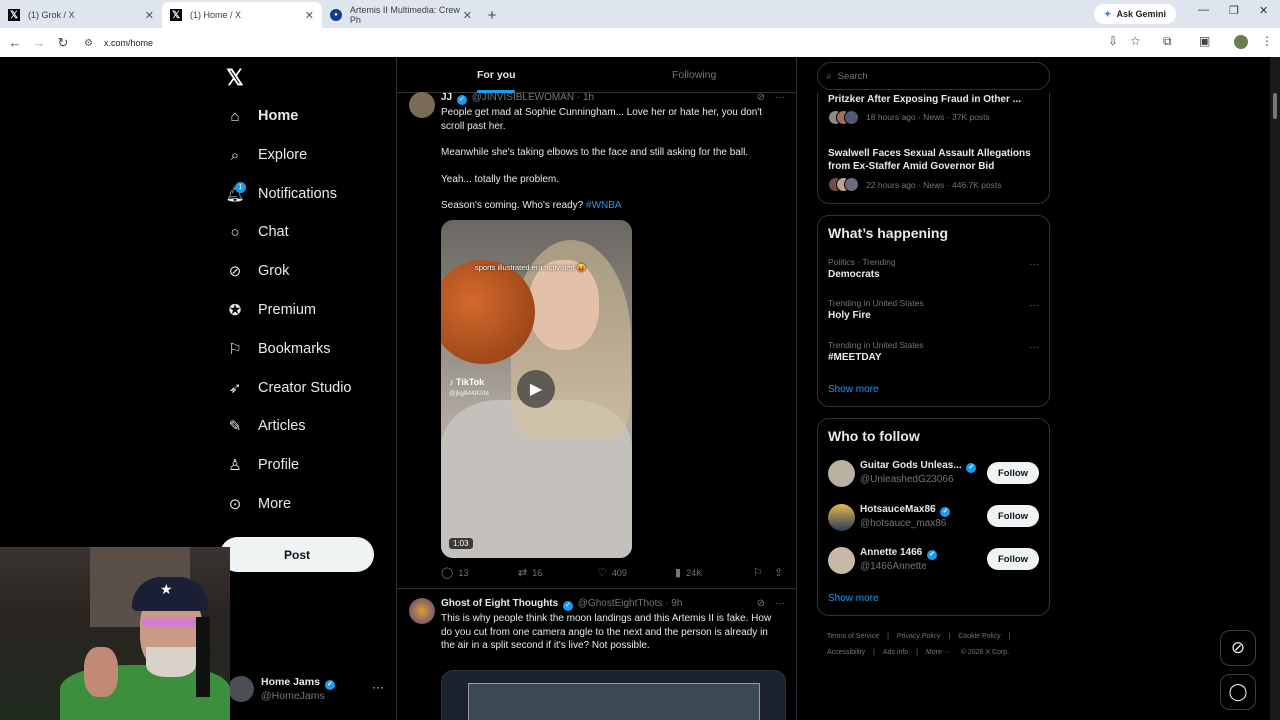  I want to click on views-button: ▮ 24K, so click(688, 572).